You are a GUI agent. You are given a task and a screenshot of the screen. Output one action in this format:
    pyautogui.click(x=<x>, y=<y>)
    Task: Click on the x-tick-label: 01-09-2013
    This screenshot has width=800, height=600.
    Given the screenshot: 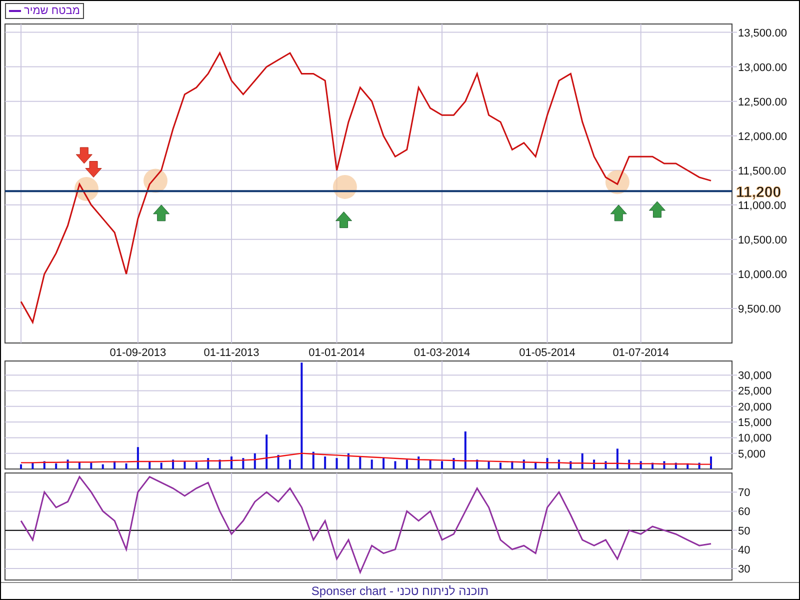 What is the action you would take?
    pyautogui.click(x=138, y=353)
    